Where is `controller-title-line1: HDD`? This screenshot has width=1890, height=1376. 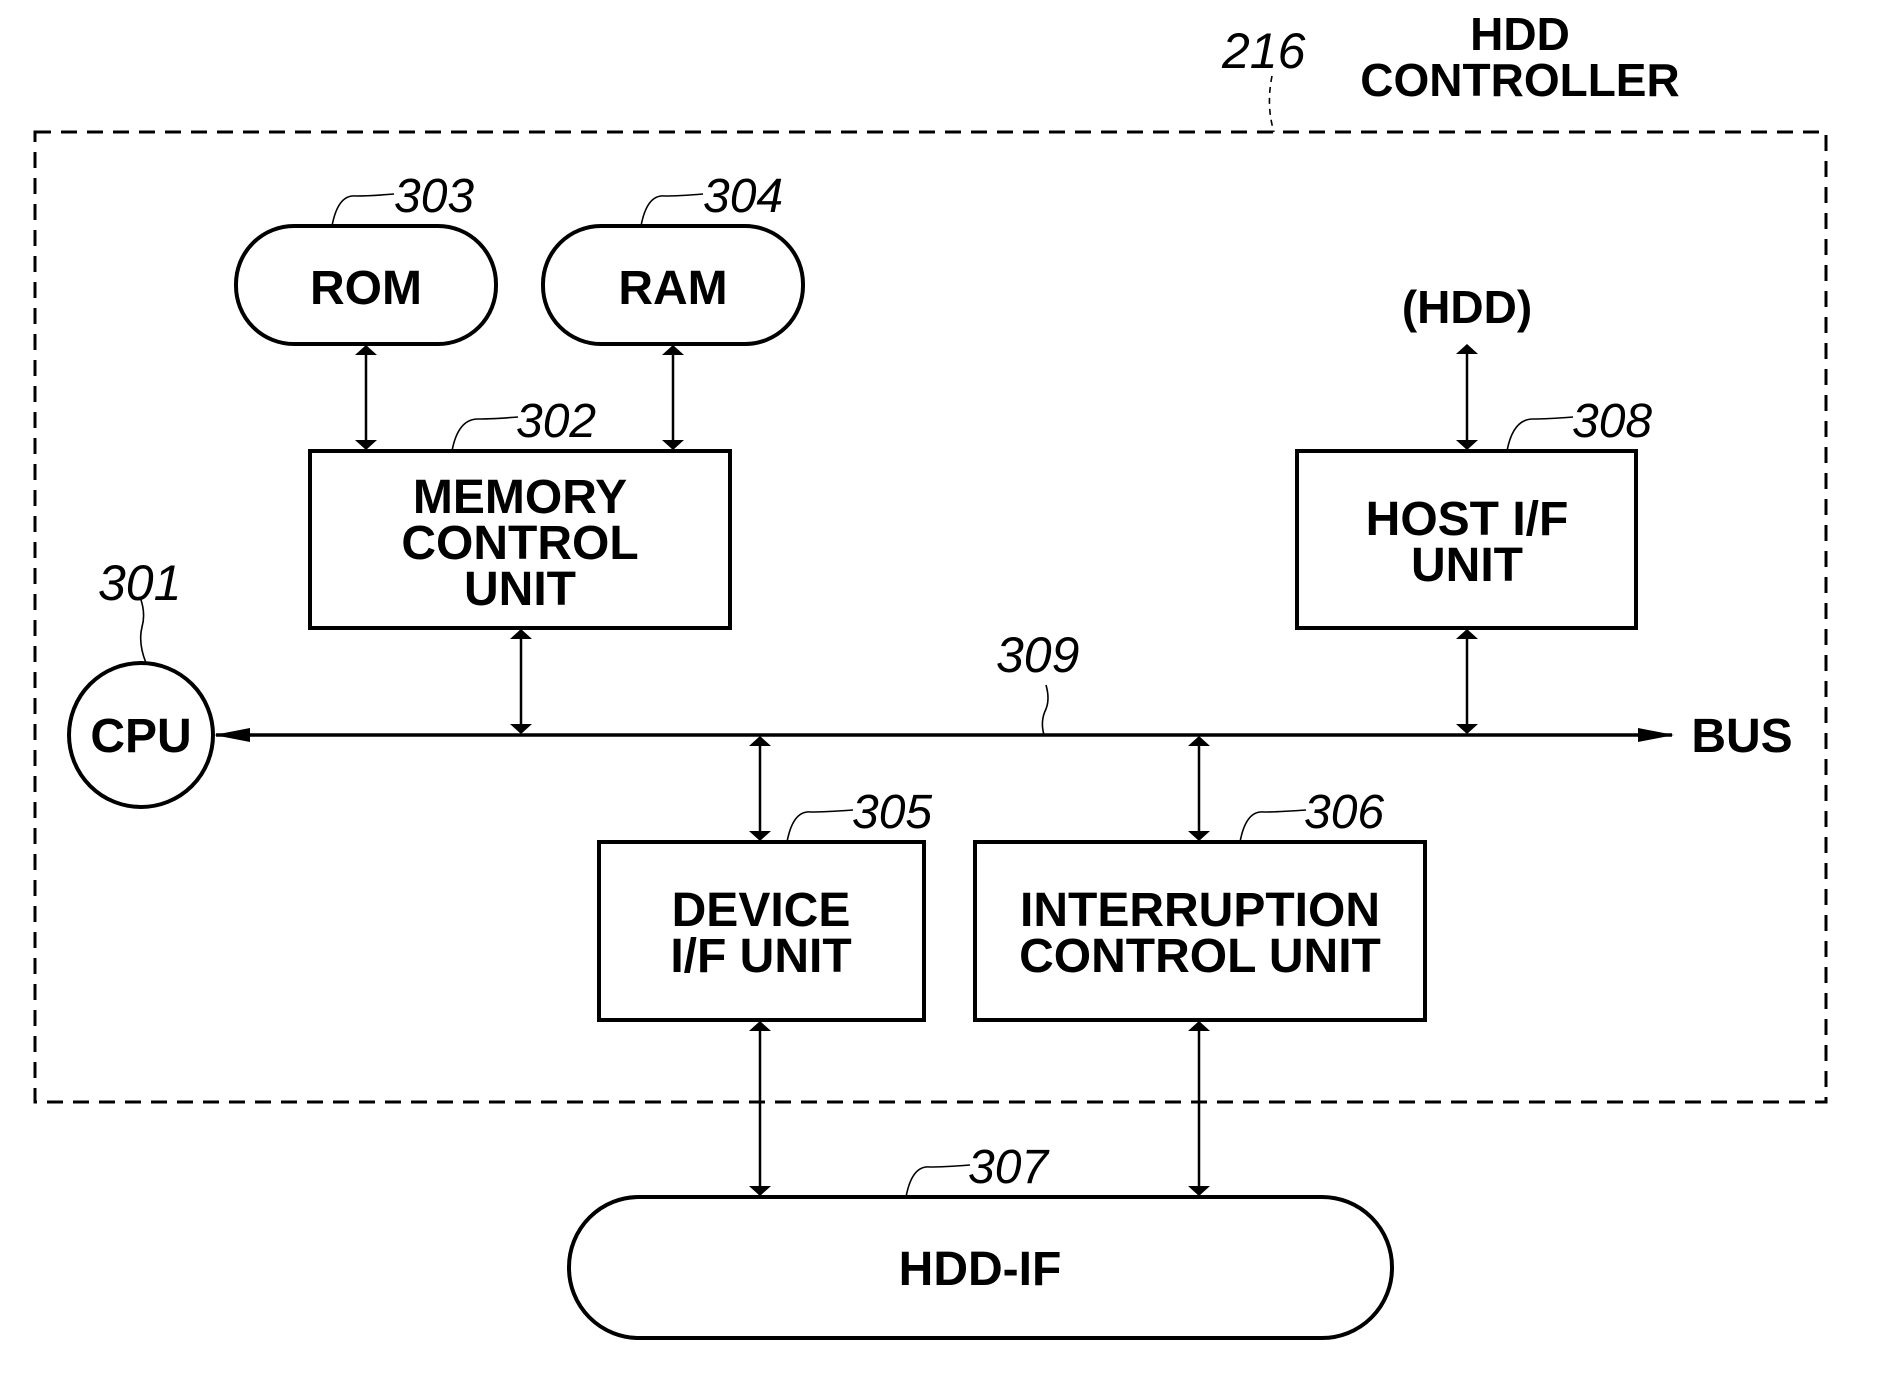 controller-title-line1: HDD is located at coordinates (1520, 34).